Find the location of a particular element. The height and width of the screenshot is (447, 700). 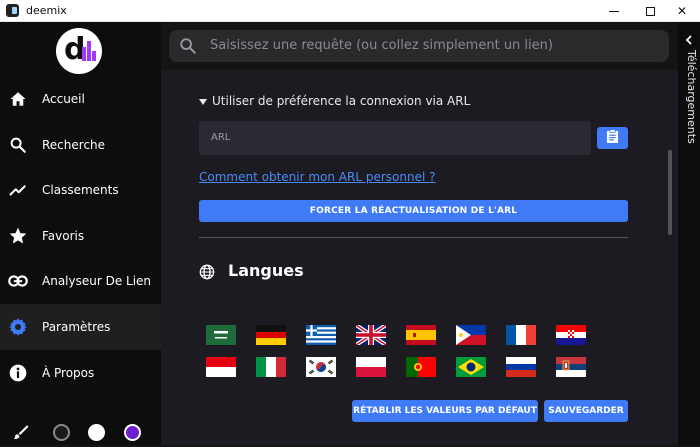

gear-icon is located at coordinates (18, 327).